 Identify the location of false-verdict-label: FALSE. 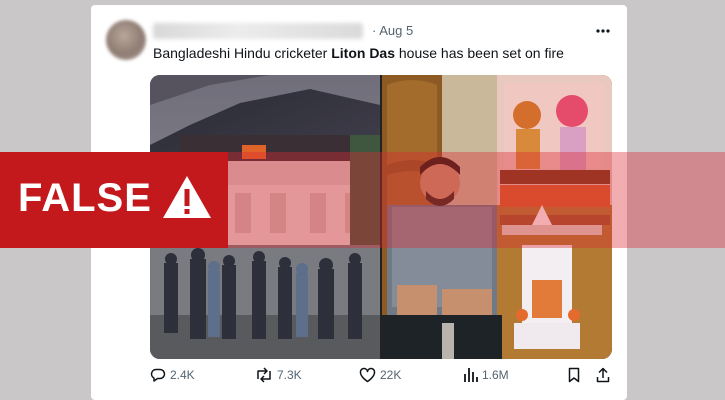
(85, 198).